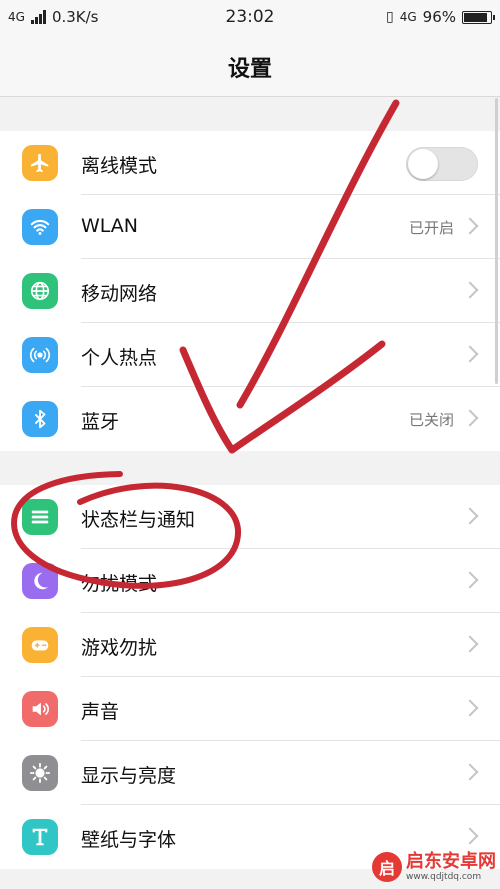 The height and width of the screenshot is (889, 500). What do you see at coordinates (444, 876) in the screenshot?
I see `watermark-url: www.qdjtdq.com` at bounding box center [444, 876].